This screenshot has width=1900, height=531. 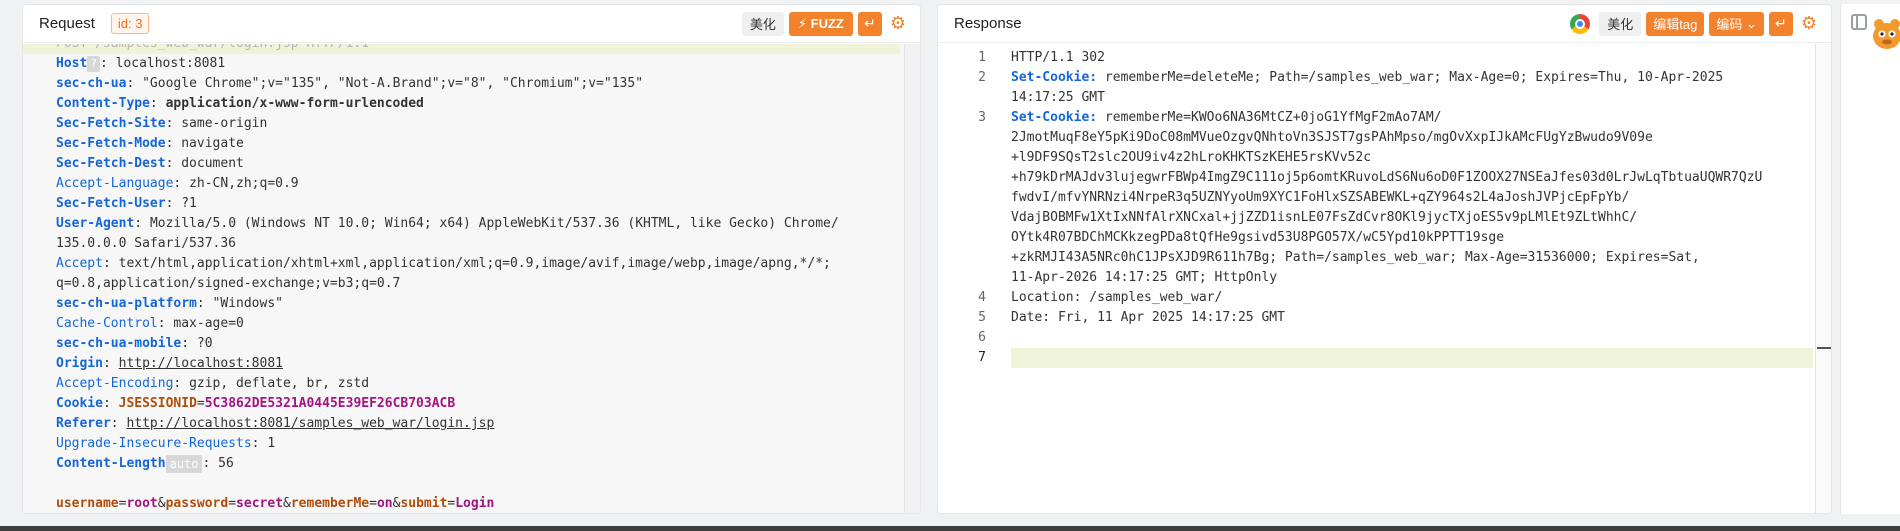 I want to click on header-line-content-length: Content-Length auto: 56, so click(x=145, y=463).